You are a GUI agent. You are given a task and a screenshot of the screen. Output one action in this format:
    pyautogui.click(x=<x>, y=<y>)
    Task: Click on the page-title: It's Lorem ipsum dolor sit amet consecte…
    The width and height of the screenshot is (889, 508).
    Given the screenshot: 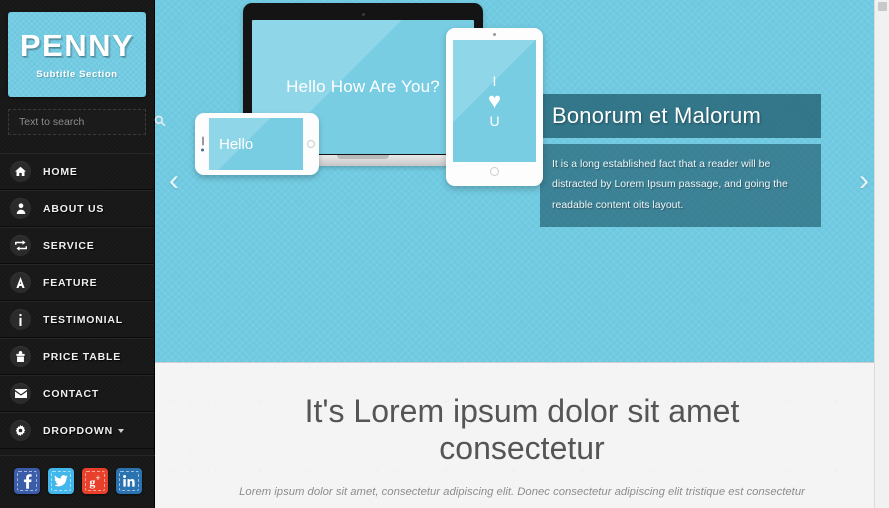 What is the action you would take?
    pyautogui.click(x=522, y=429)
    